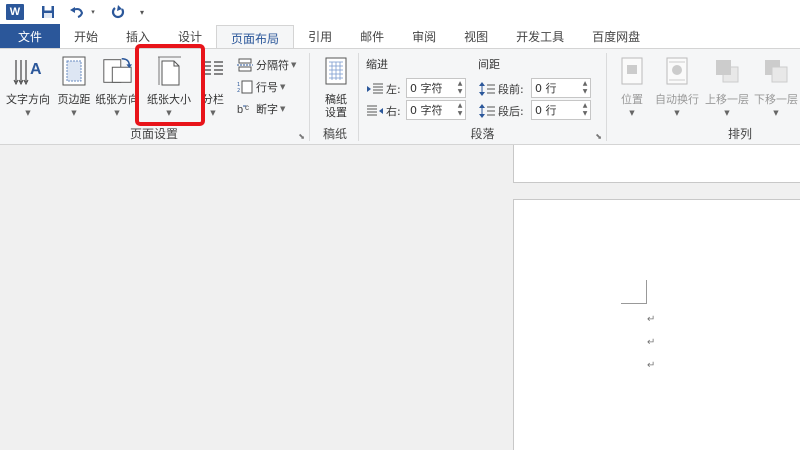 The image size is (800, 450). I want to click on save-icon, so click(48, 12).